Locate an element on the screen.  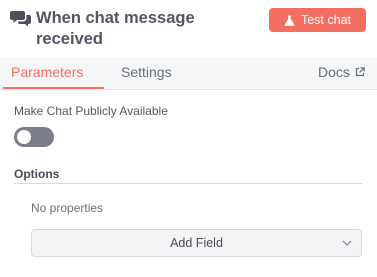
options-heading: Options is located at coordinates (37, 174).